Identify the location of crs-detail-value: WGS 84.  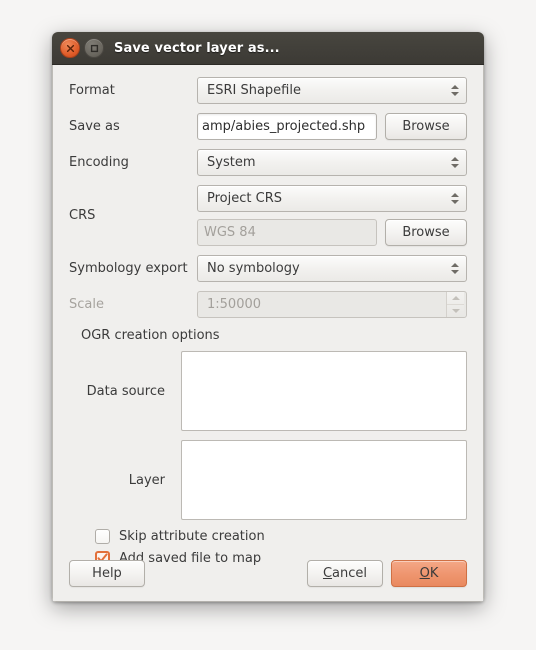
(230, 232).